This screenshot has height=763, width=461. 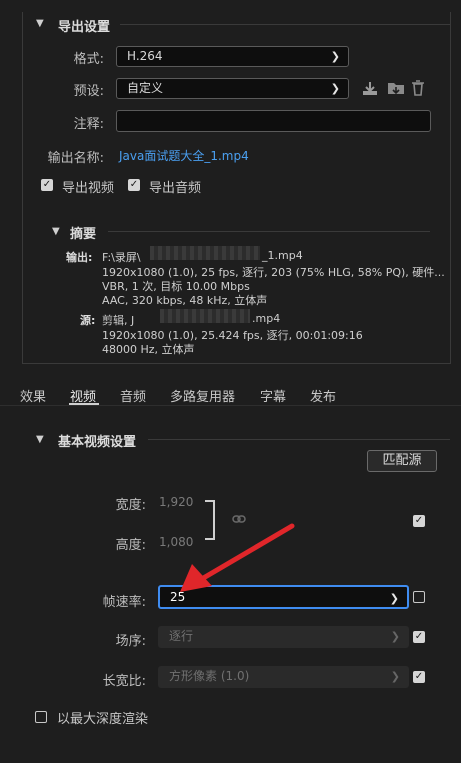 What do you see at coordinates (79, 257) in the screenshot?
I see `output-label: 输出:` at bounding box center [79, 257].